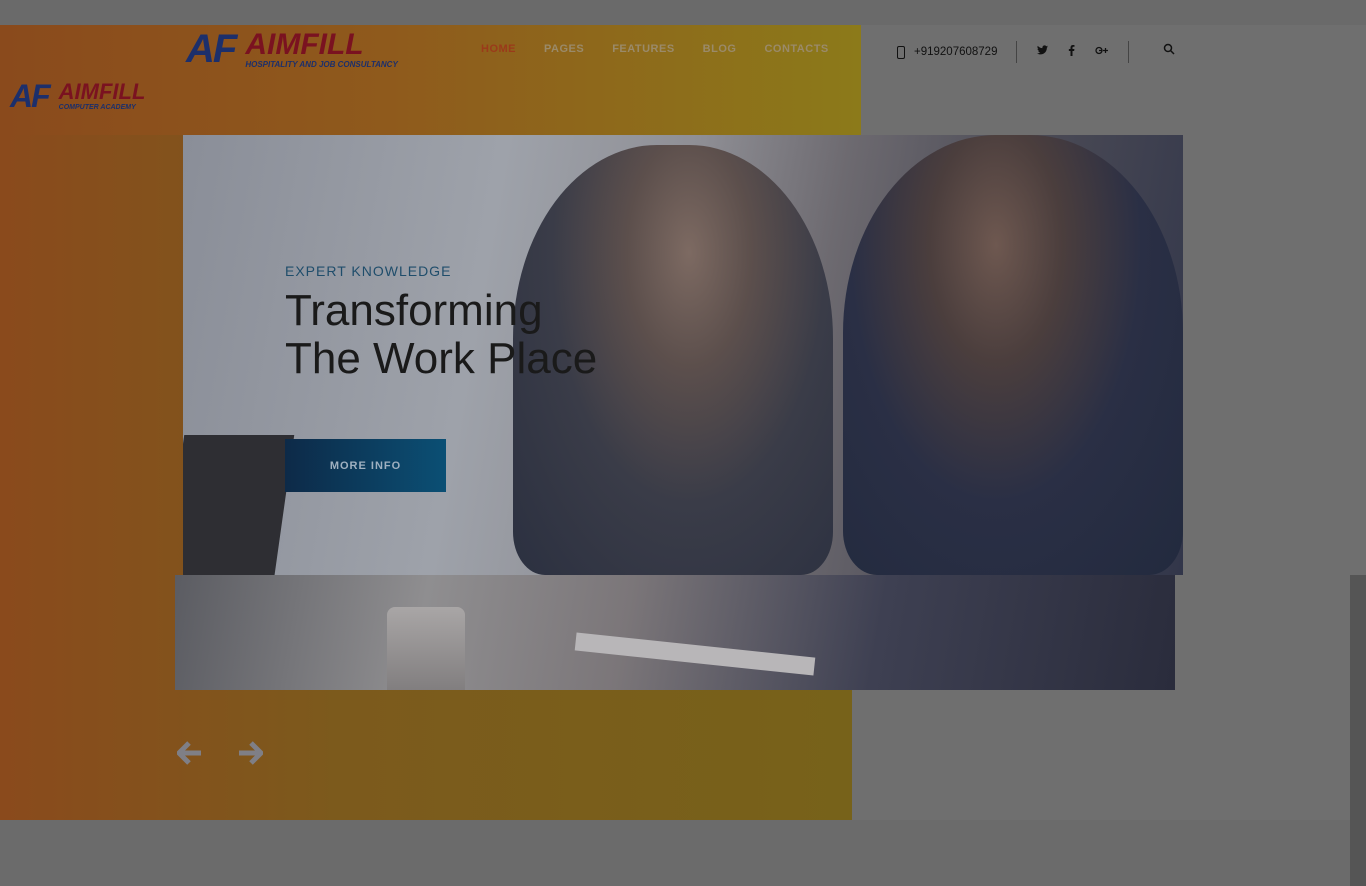 The width and height of the screenshot is (1366, 886). I want to click on nav-item-features: FEATURES, so click(643, 49).